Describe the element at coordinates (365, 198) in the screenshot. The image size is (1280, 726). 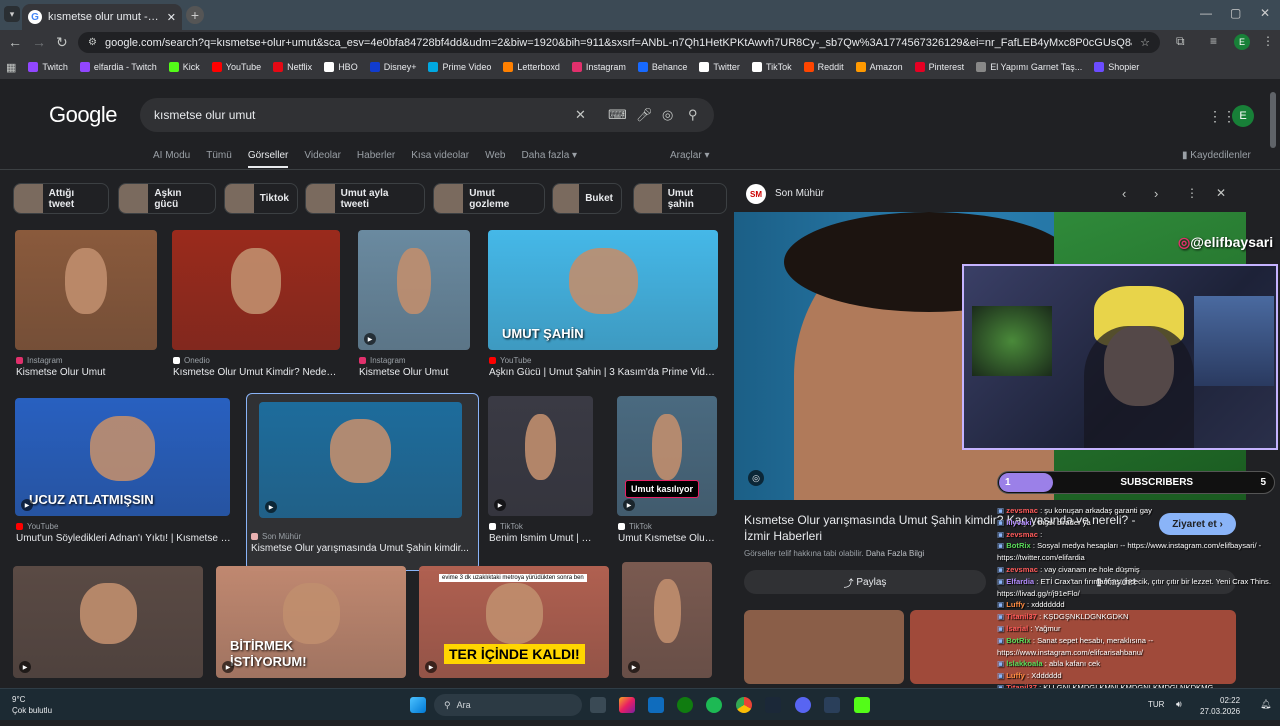
I see `related-chip: Umut ayla tweeti` at that location.